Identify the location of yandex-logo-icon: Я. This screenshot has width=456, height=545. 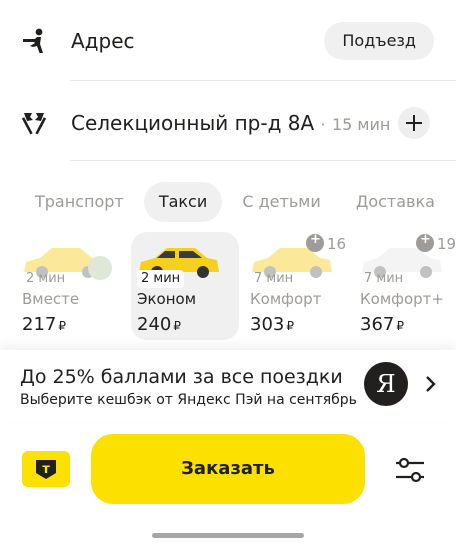
(386, 384).